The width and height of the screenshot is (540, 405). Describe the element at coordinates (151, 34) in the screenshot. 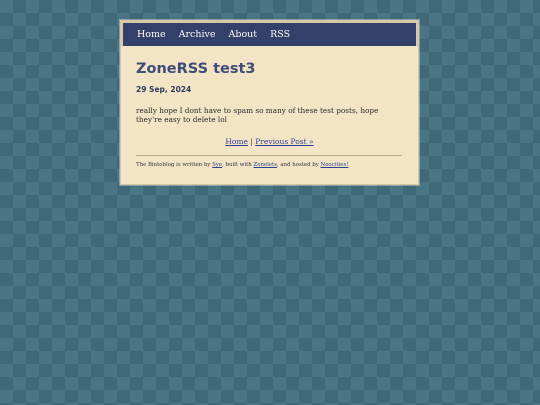

I see `nav-home-link: Home` at that location.